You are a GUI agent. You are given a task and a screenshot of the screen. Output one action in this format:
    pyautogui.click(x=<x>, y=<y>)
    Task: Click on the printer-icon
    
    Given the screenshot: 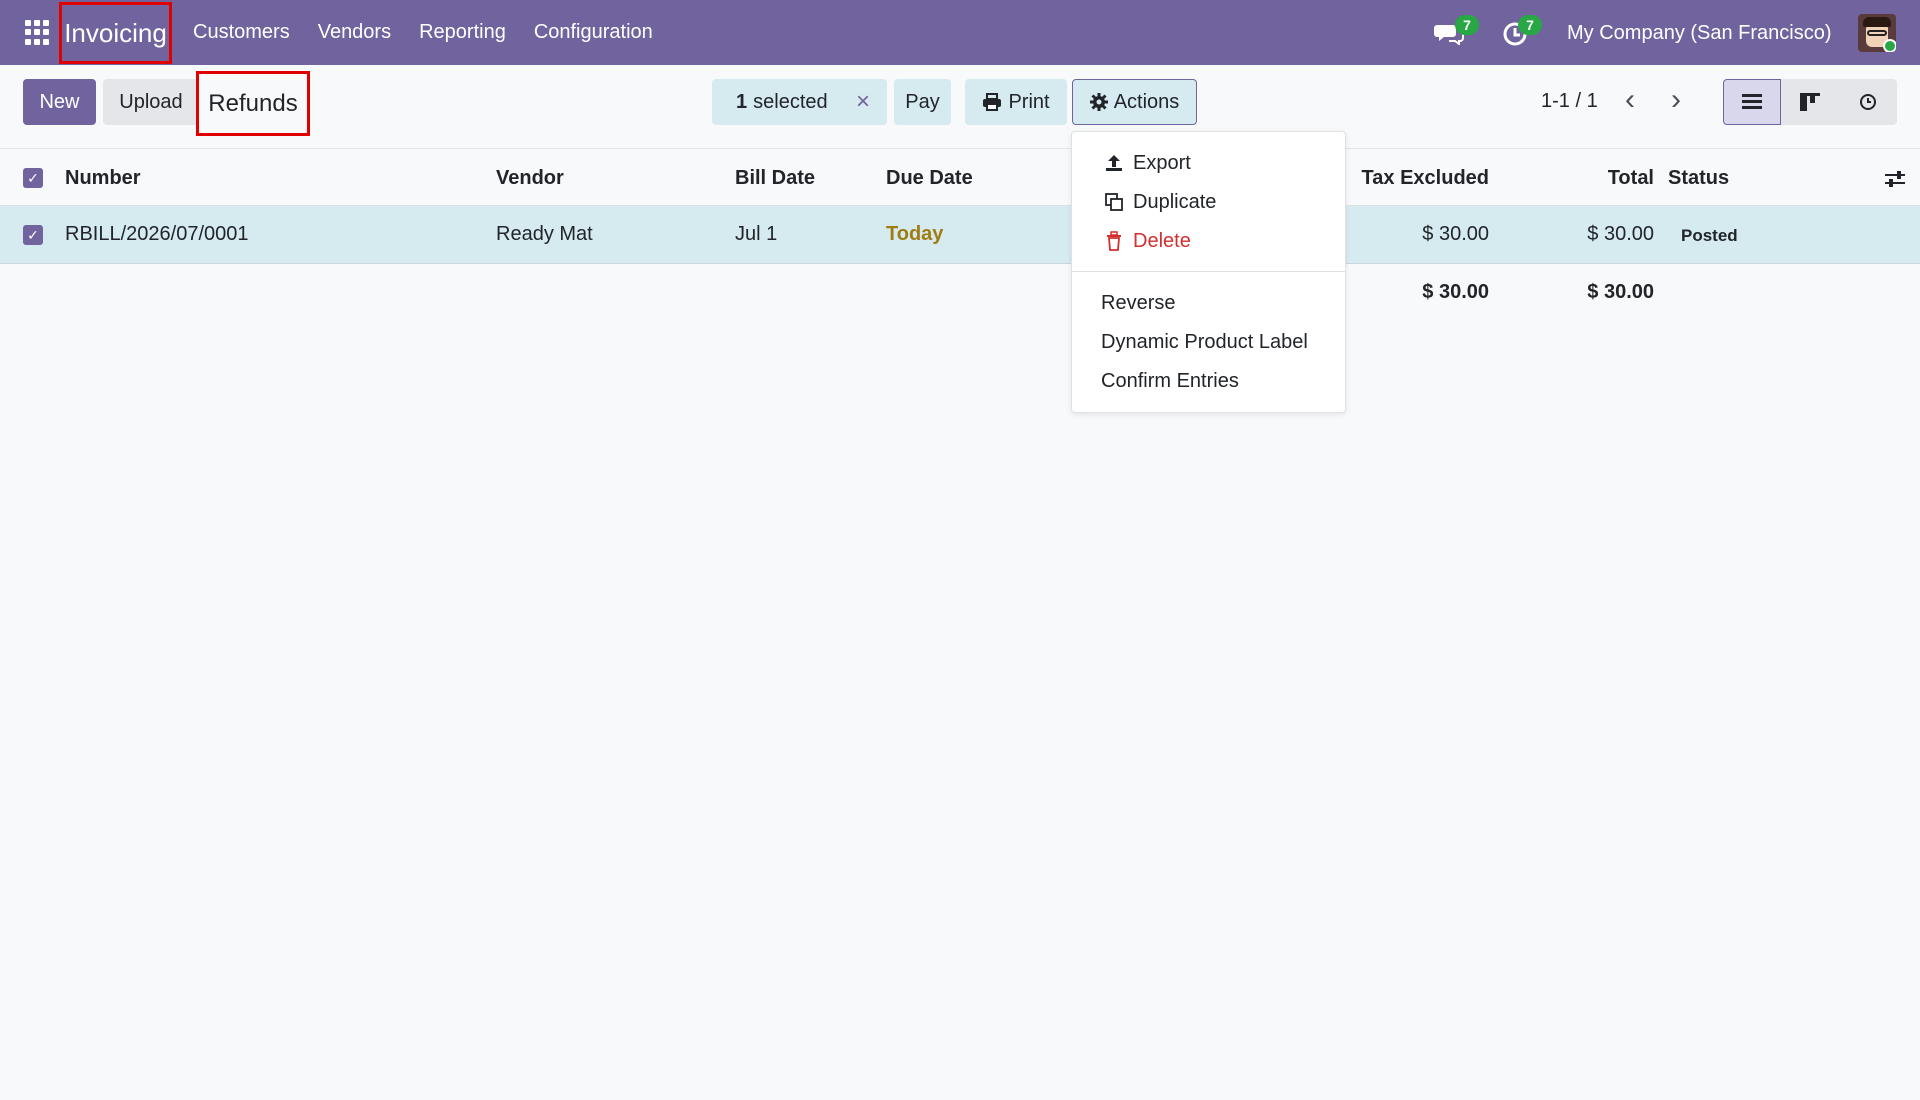 What is the action you would take?
    pyautogui.click(x=992, y=102)
    